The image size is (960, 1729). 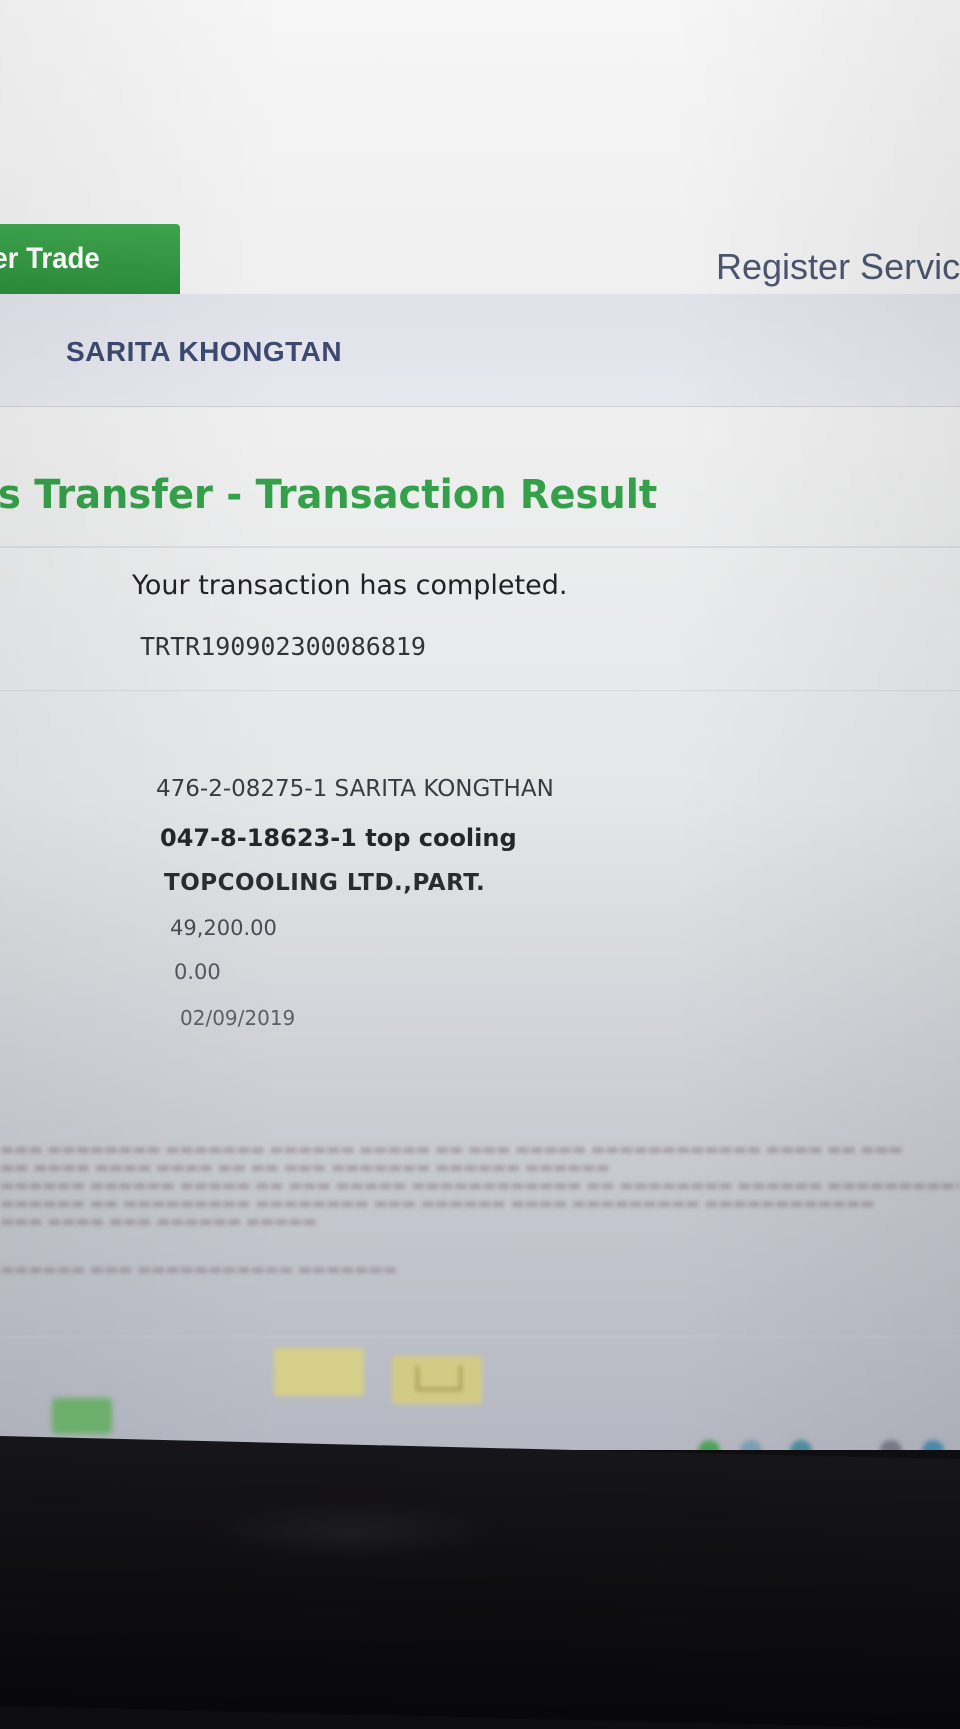 What do you see at coordinates (891, 1445) in the screenshot?
I see `tray-volume-icon` at bounding box center [891, 1445].